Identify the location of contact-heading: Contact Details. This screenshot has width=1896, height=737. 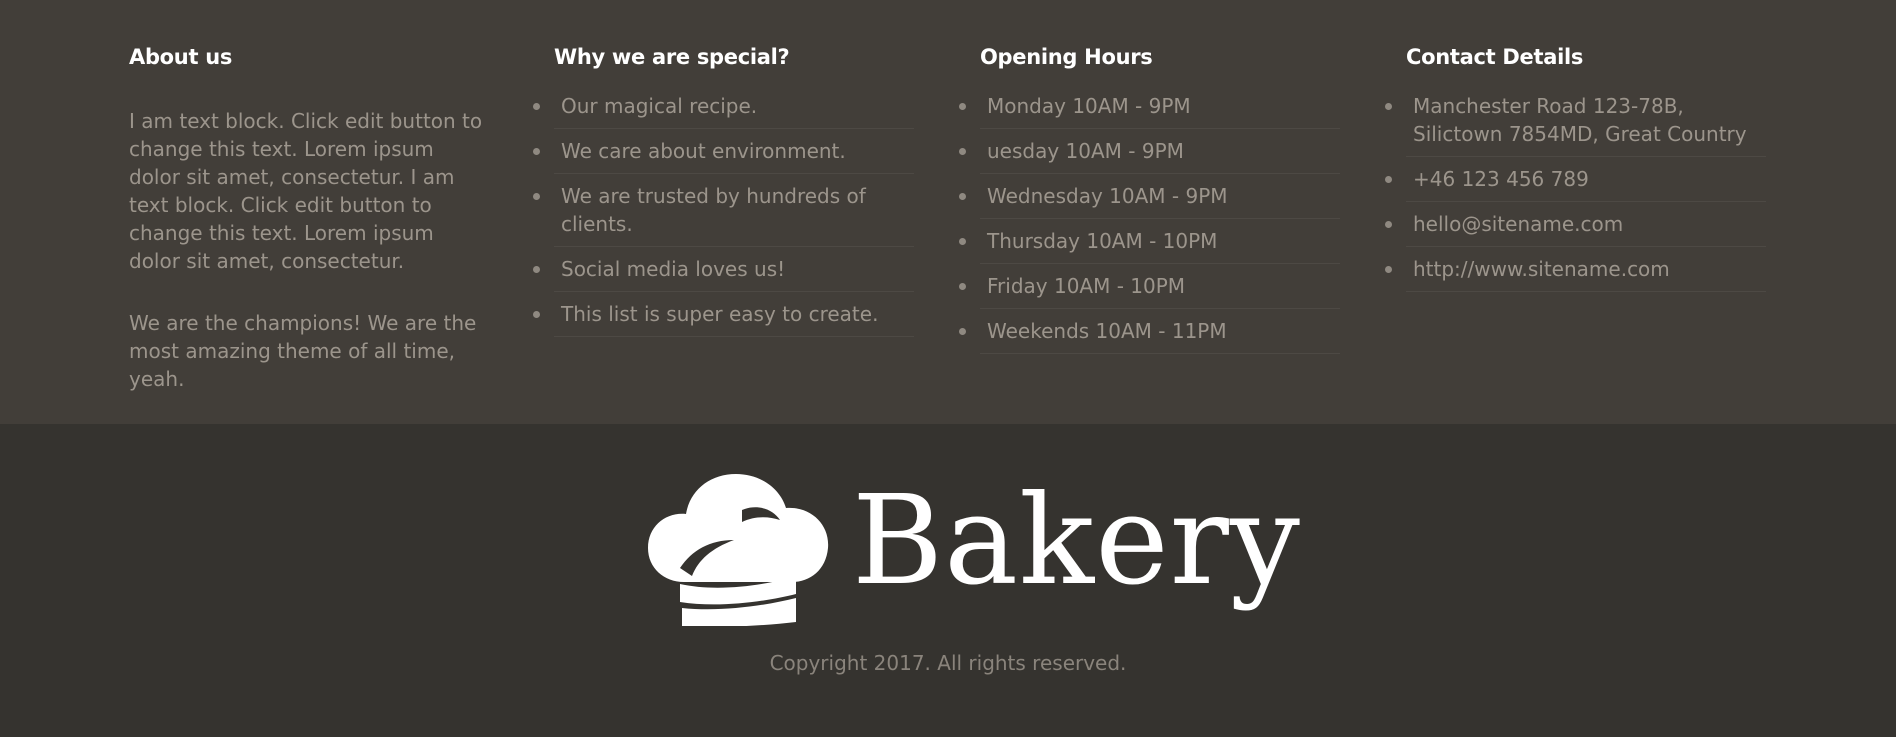
(1495, 57).